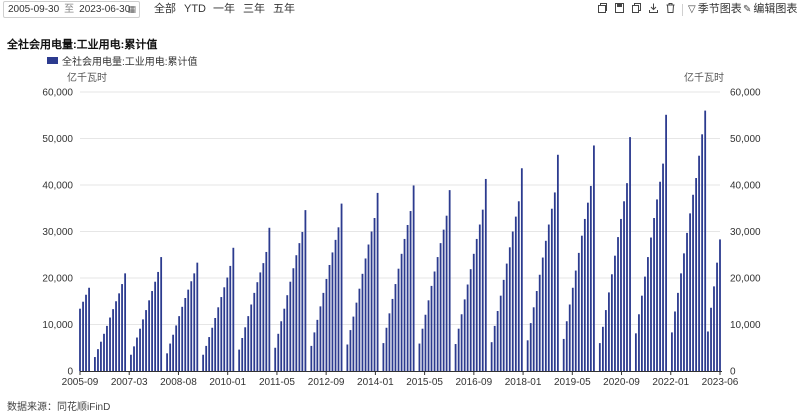 The image size is (800, 413). I want to click on y-tick-label-left: 40,000, so click(57, 186).